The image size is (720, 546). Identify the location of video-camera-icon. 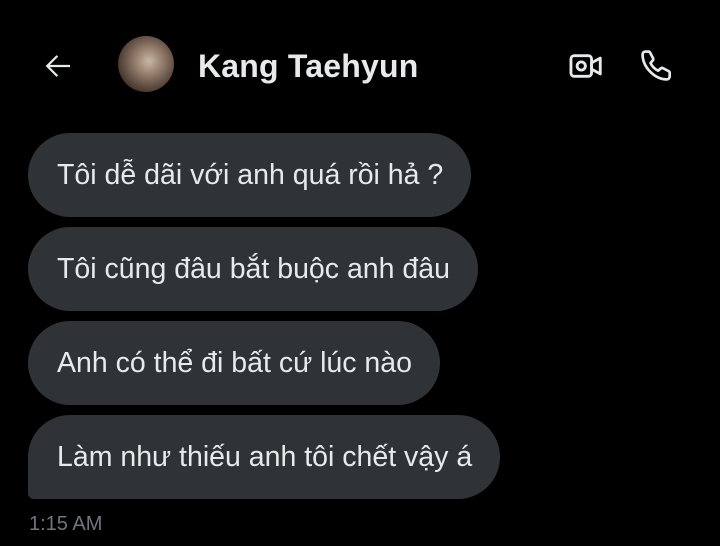
(585, 66).